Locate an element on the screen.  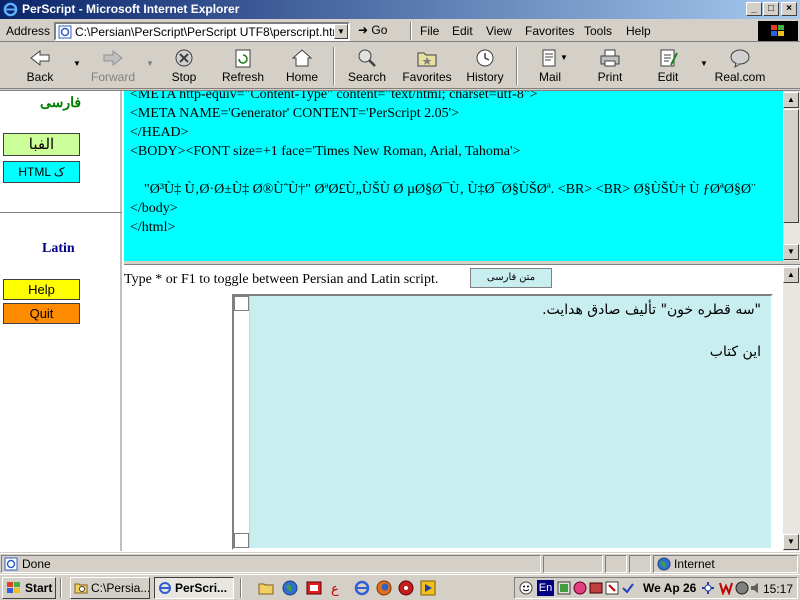
forward-arrow-icon is located at coordinates (113, 58).